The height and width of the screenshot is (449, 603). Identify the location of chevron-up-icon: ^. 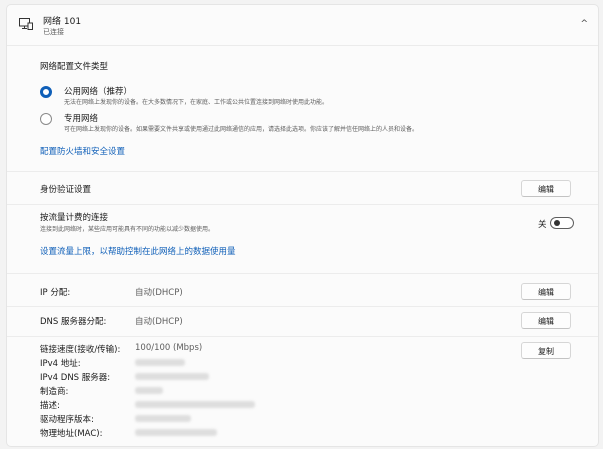
(584, 24).